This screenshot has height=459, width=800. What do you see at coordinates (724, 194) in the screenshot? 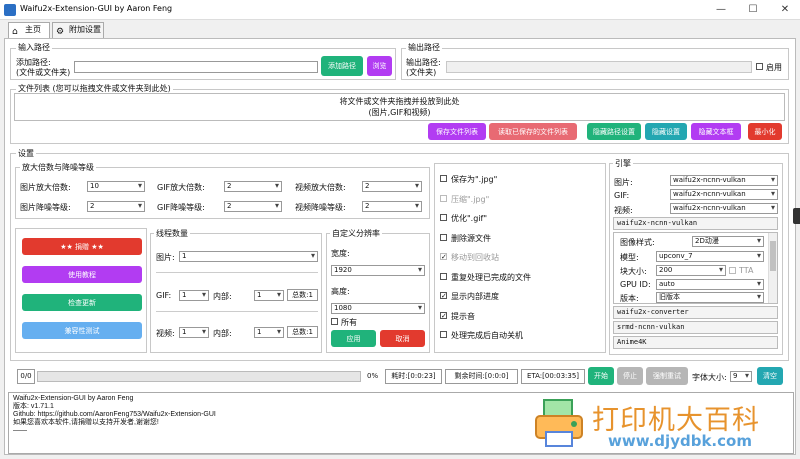
I see `engine-gif-select: waifu2x-ncnn-vulkan` at bounding box center [724, 194].